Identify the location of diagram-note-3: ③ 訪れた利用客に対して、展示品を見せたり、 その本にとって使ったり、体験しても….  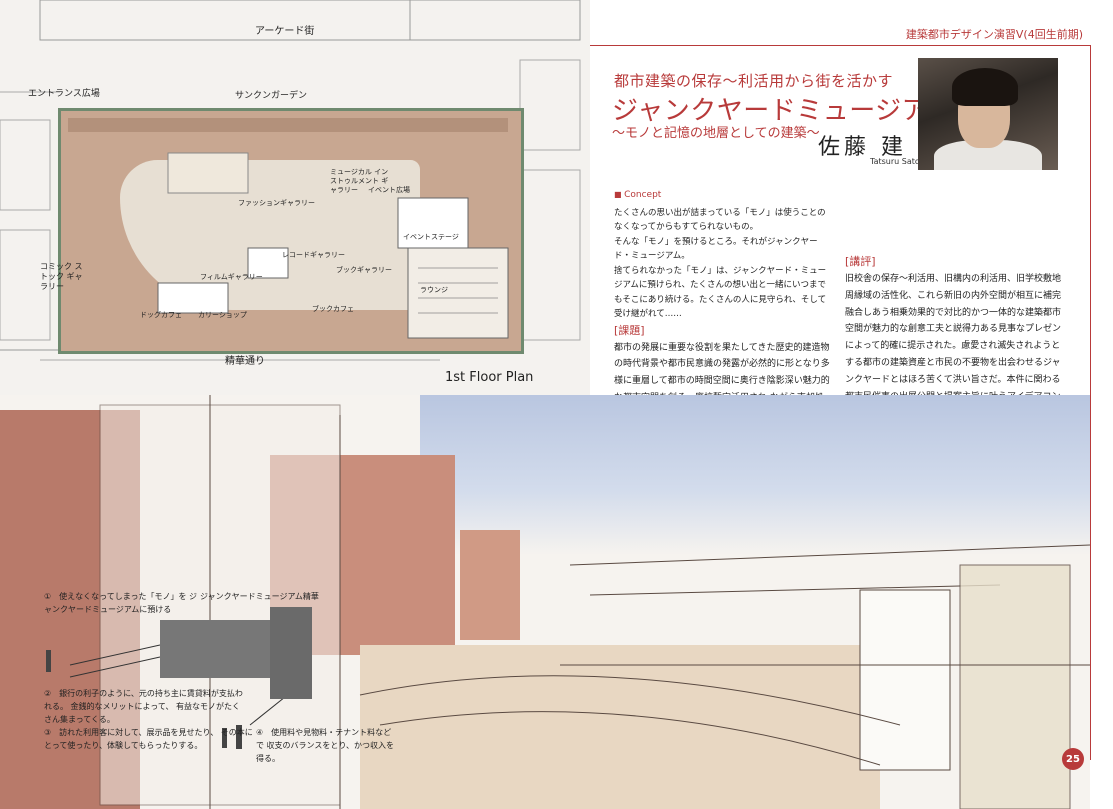
(148, 739).